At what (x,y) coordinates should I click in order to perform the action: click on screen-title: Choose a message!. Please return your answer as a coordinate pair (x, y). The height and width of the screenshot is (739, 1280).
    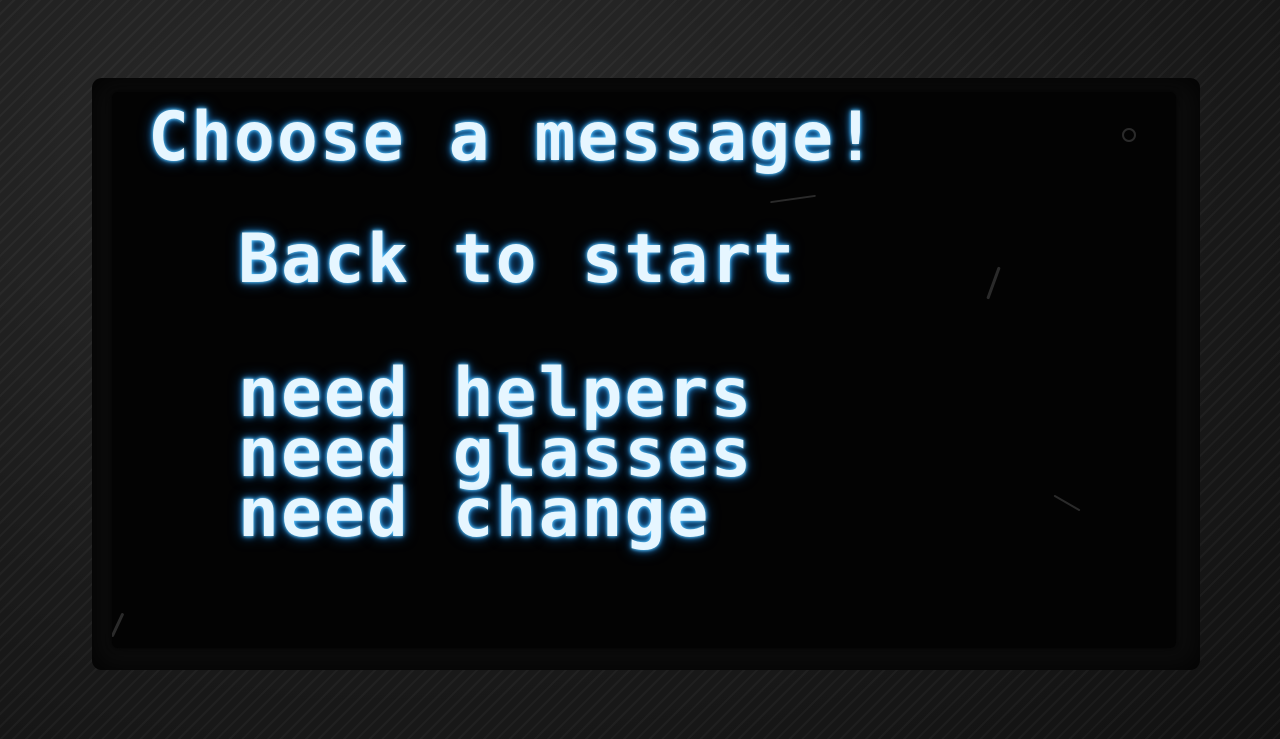
    Looking at the image, I should click on (513, 137).